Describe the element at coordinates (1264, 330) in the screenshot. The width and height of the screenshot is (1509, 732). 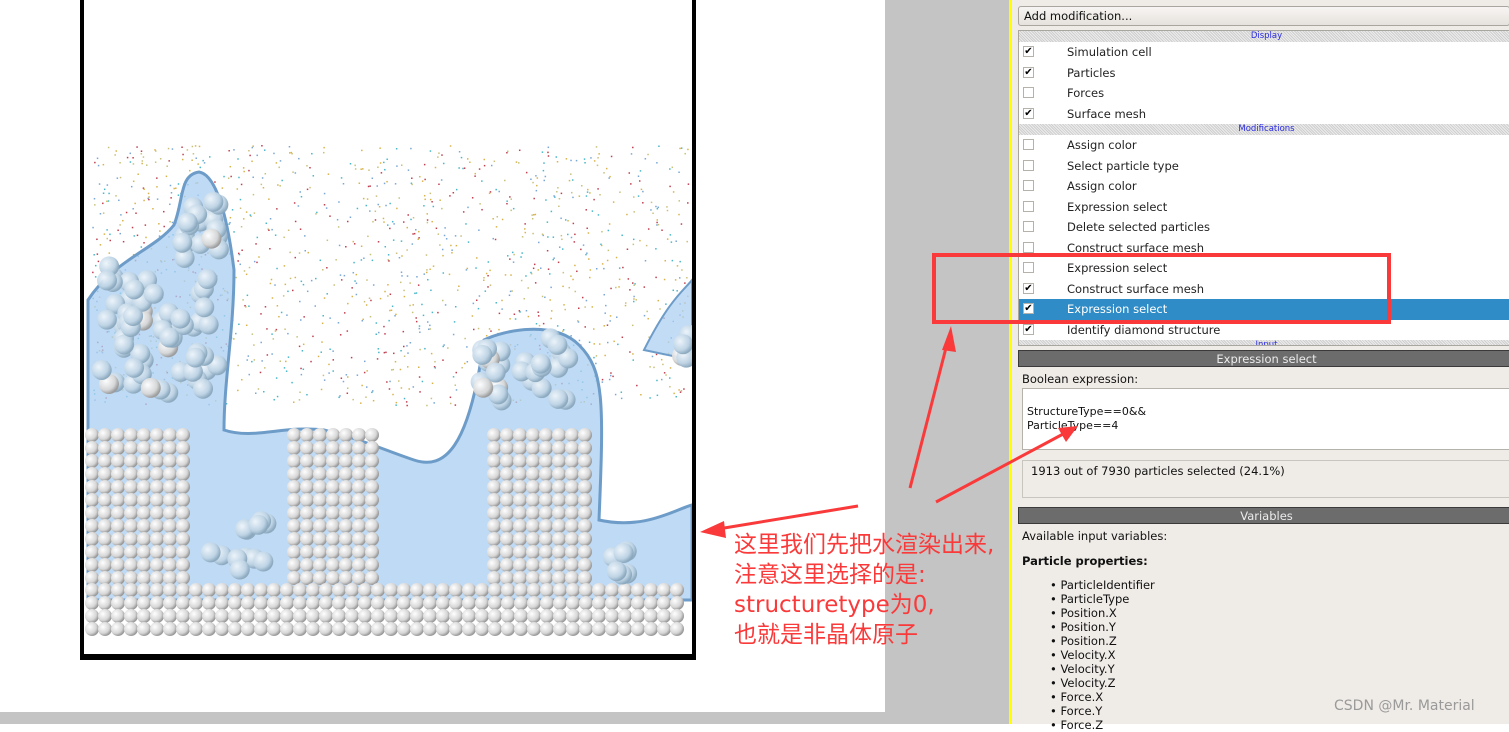
I see `modifier-item: ✔ Identify diamond structure` at that location.